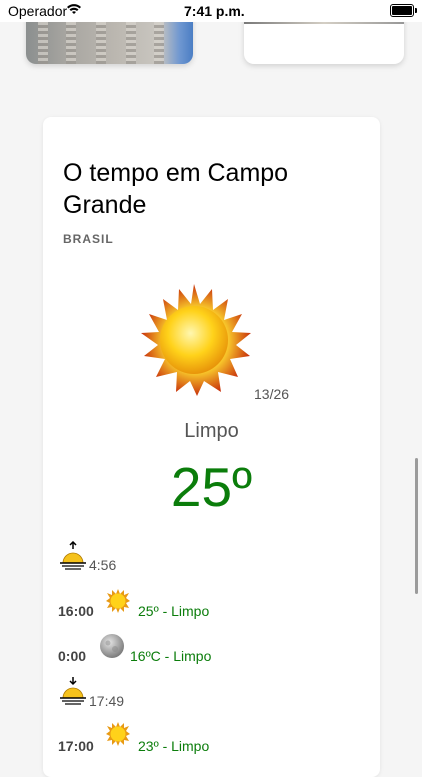 This screenshot has height=777, width=422. What do you see at coordinates (174, 611) in the screenshot?
I see `forecast-description: 25º - Limpo` at bounding box center [174, 611].